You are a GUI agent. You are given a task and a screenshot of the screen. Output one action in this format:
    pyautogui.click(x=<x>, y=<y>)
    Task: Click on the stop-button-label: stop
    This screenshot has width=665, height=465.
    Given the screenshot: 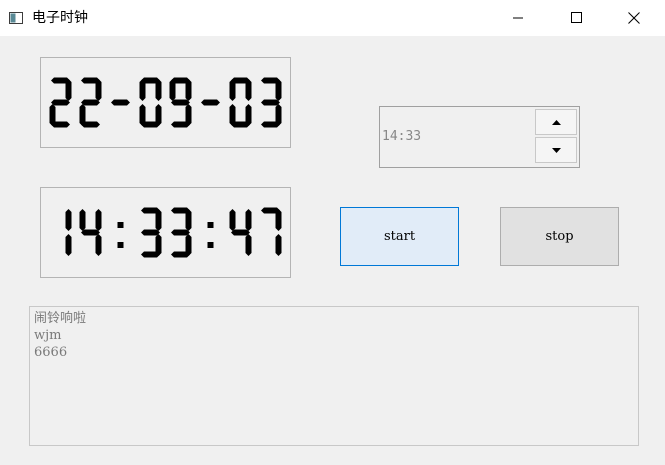 What is the action you would take?
    pyautogui.click(x=559, y=236)
    